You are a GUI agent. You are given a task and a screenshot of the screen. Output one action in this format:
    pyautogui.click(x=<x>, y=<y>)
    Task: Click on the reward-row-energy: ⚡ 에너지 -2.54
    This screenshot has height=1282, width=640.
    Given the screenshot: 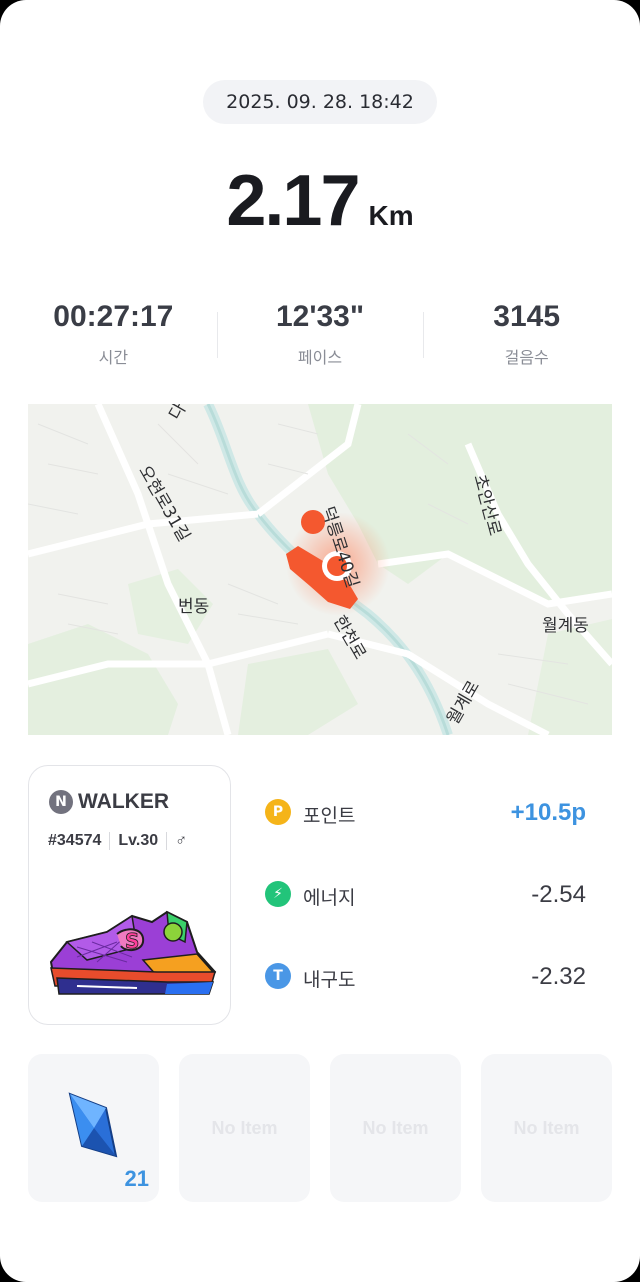 What is the action you would take?
    pyautogui.click(x=427, y=918)
    